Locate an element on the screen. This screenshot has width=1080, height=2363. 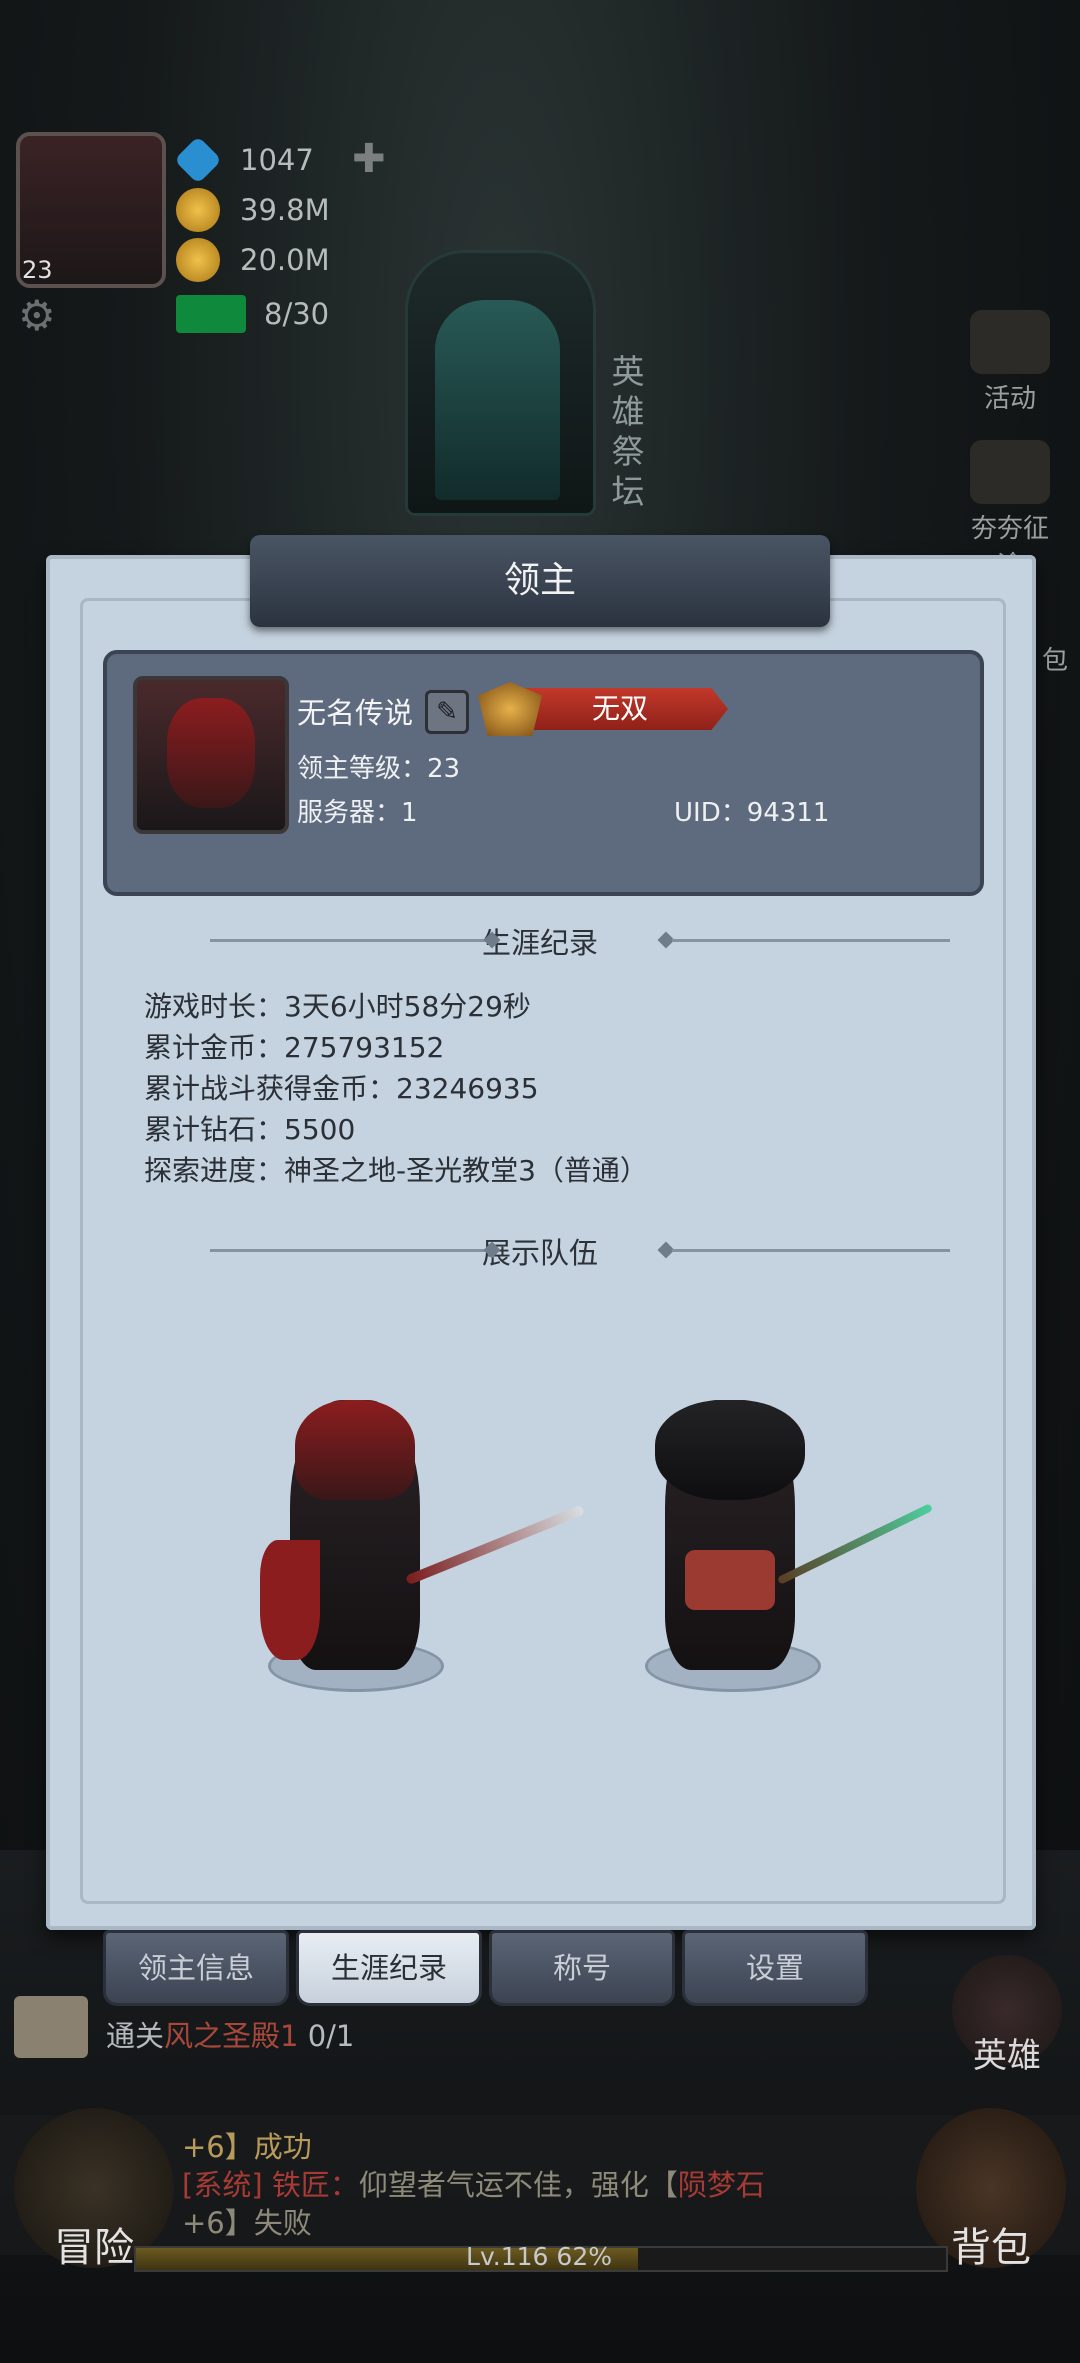
stat-exploration: 探索进度：神圣之地-圣光教堂3（普通） is located at coordinates (396, 1170).